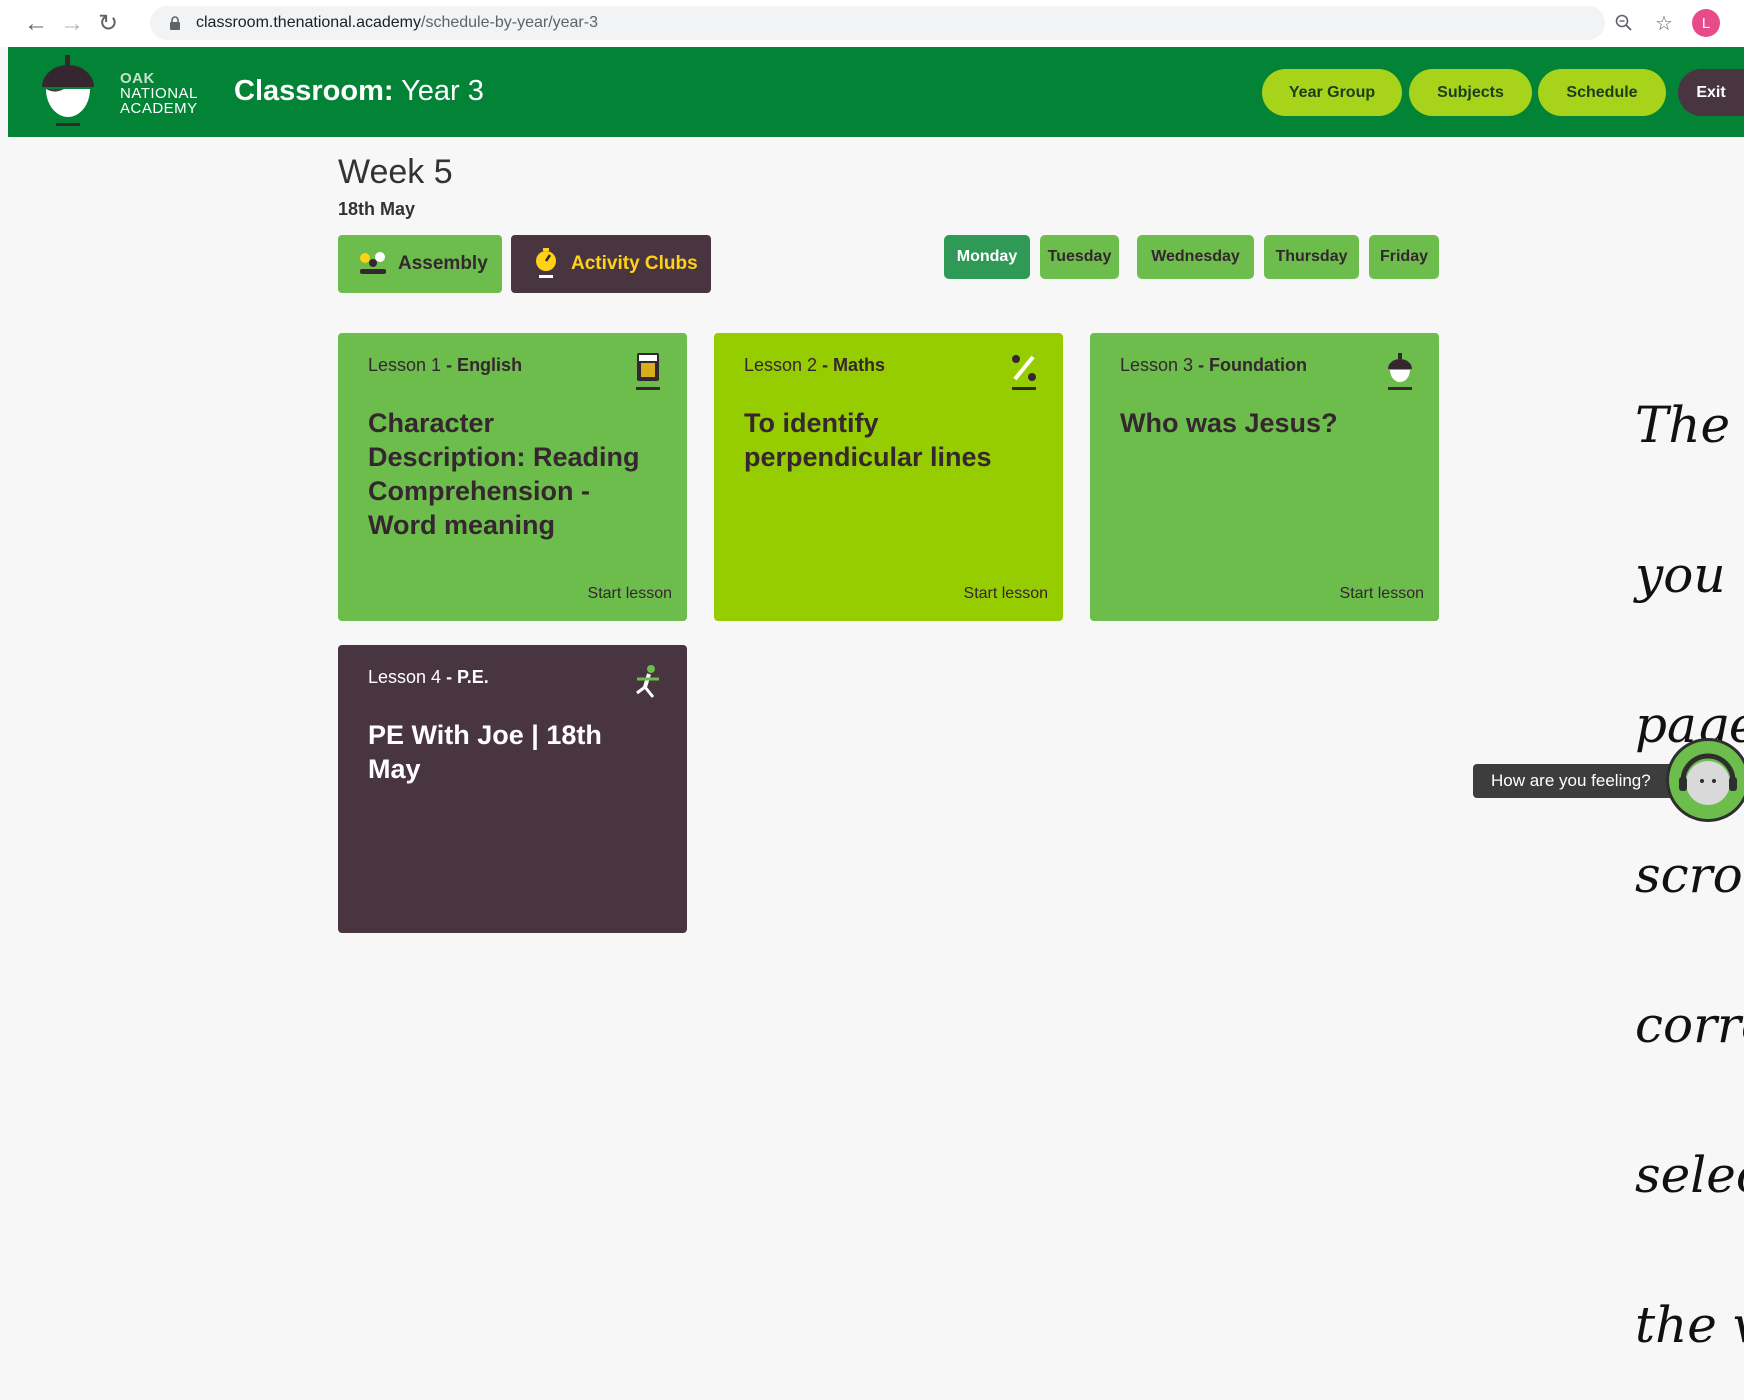 The width and height of the screenshot is (1744, 1400). Describe the element at coordinates (68, 90) in the screenshot. I see `acorn-logo-icon` at that location.